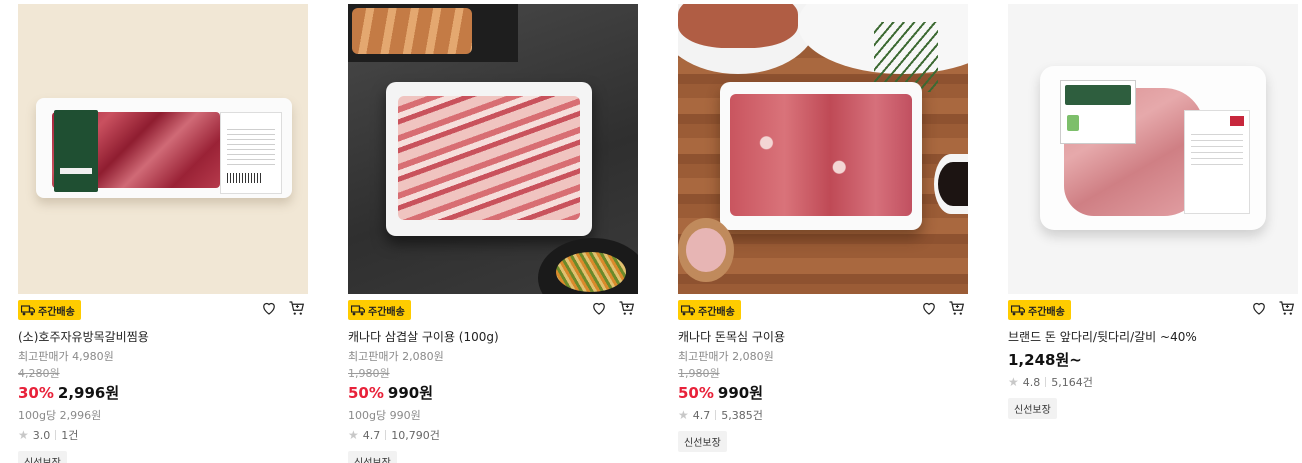 The image size is (1302, 463). Describe the element at coordinates (748, 39) in the screenshot. I see `steak-plate-graphic` at that location.